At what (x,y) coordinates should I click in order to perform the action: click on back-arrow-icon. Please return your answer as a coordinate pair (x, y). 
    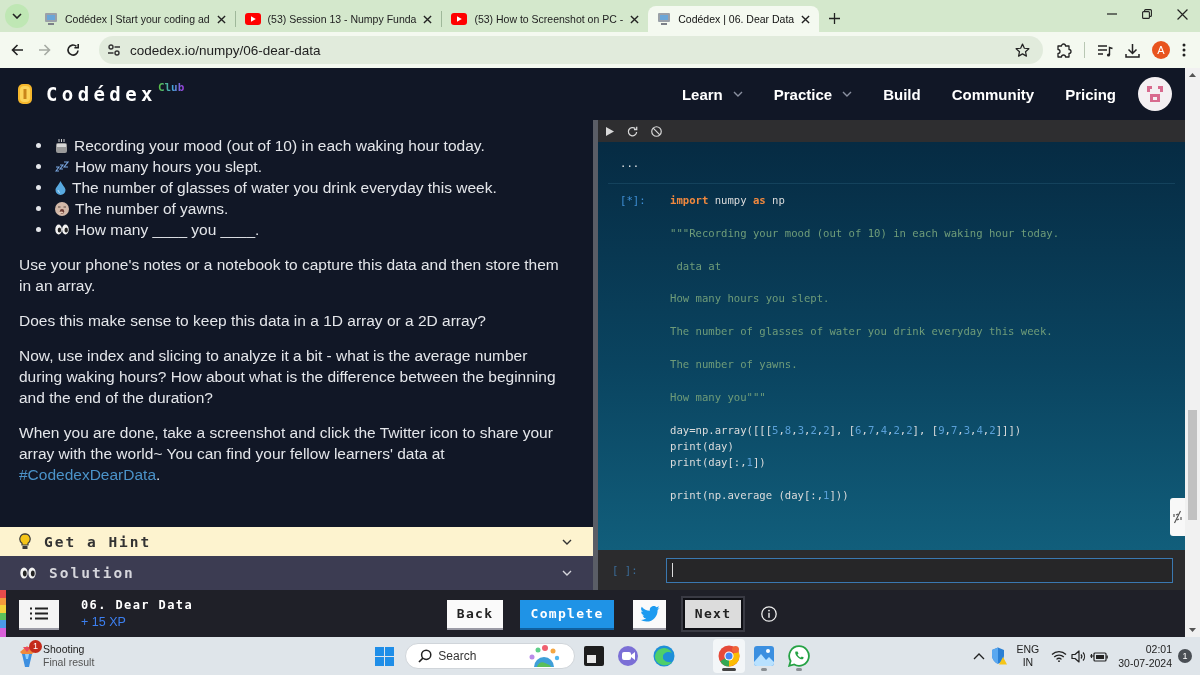
    Looking at the image, I should click on (17, 50).